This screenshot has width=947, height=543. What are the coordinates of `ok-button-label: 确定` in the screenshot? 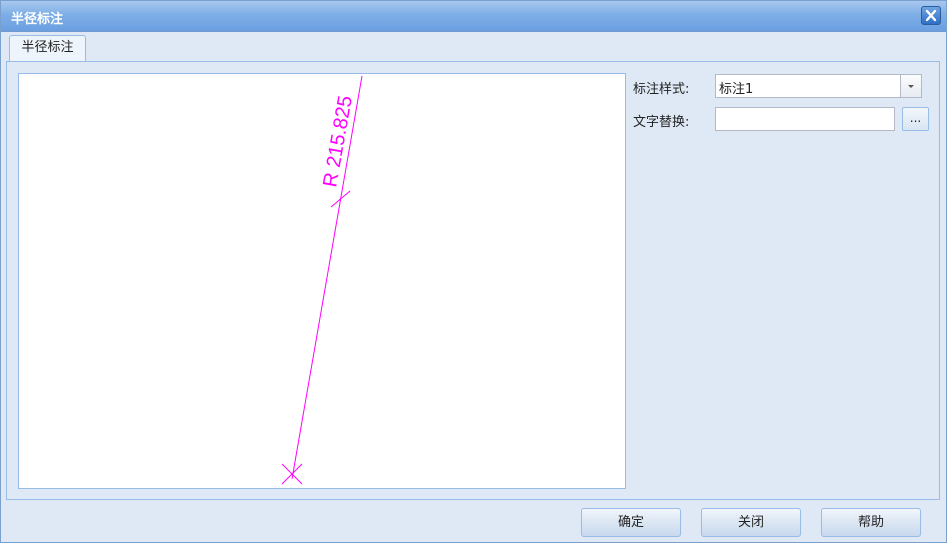 It's located at (630, 522).